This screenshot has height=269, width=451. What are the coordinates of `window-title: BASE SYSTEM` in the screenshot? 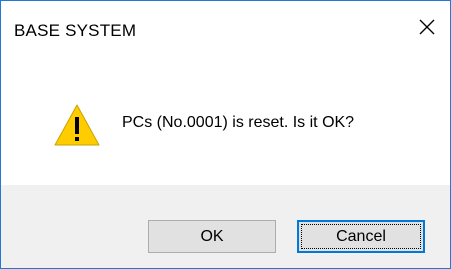 It's located at (75, 30).